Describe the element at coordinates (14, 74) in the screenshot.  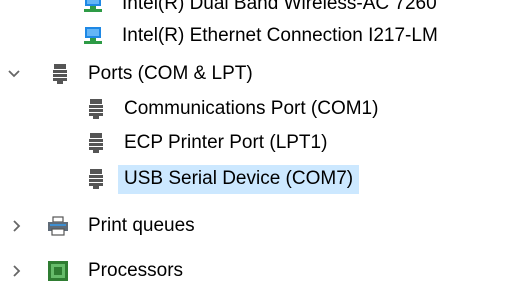
I see `chevron-down-icon` at that location.